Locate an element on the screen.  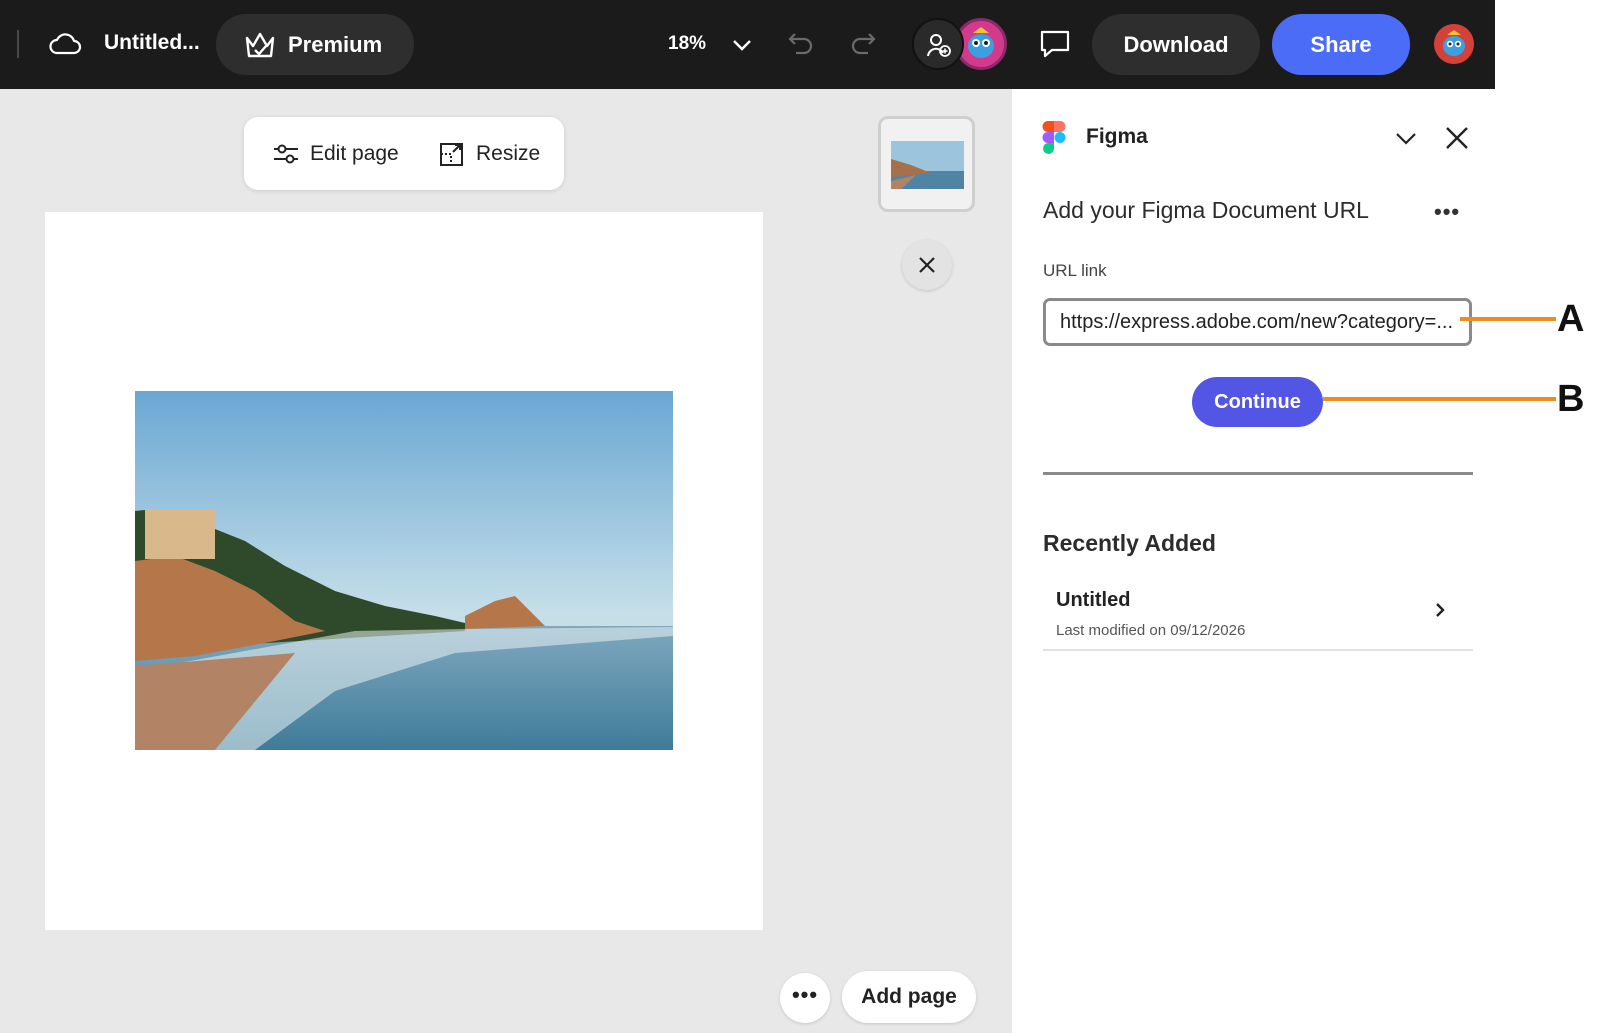
add-page-button: Add page is located at coordinates (909, 997).